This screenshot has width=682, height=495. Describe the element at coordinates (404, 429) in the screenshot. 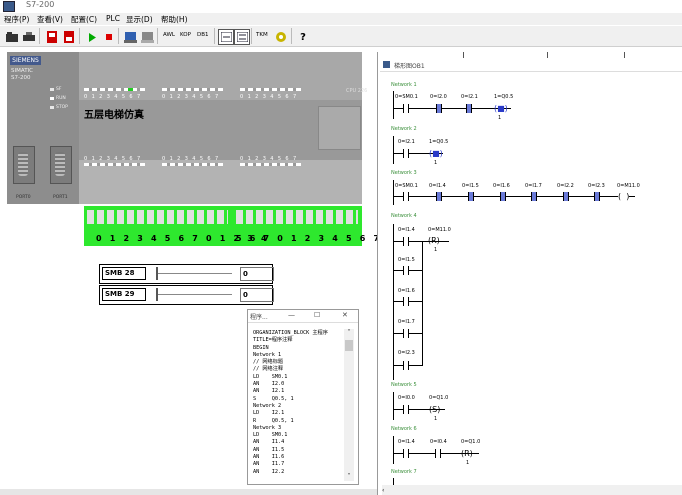

I see `network-6-label: Network 6` at that location.